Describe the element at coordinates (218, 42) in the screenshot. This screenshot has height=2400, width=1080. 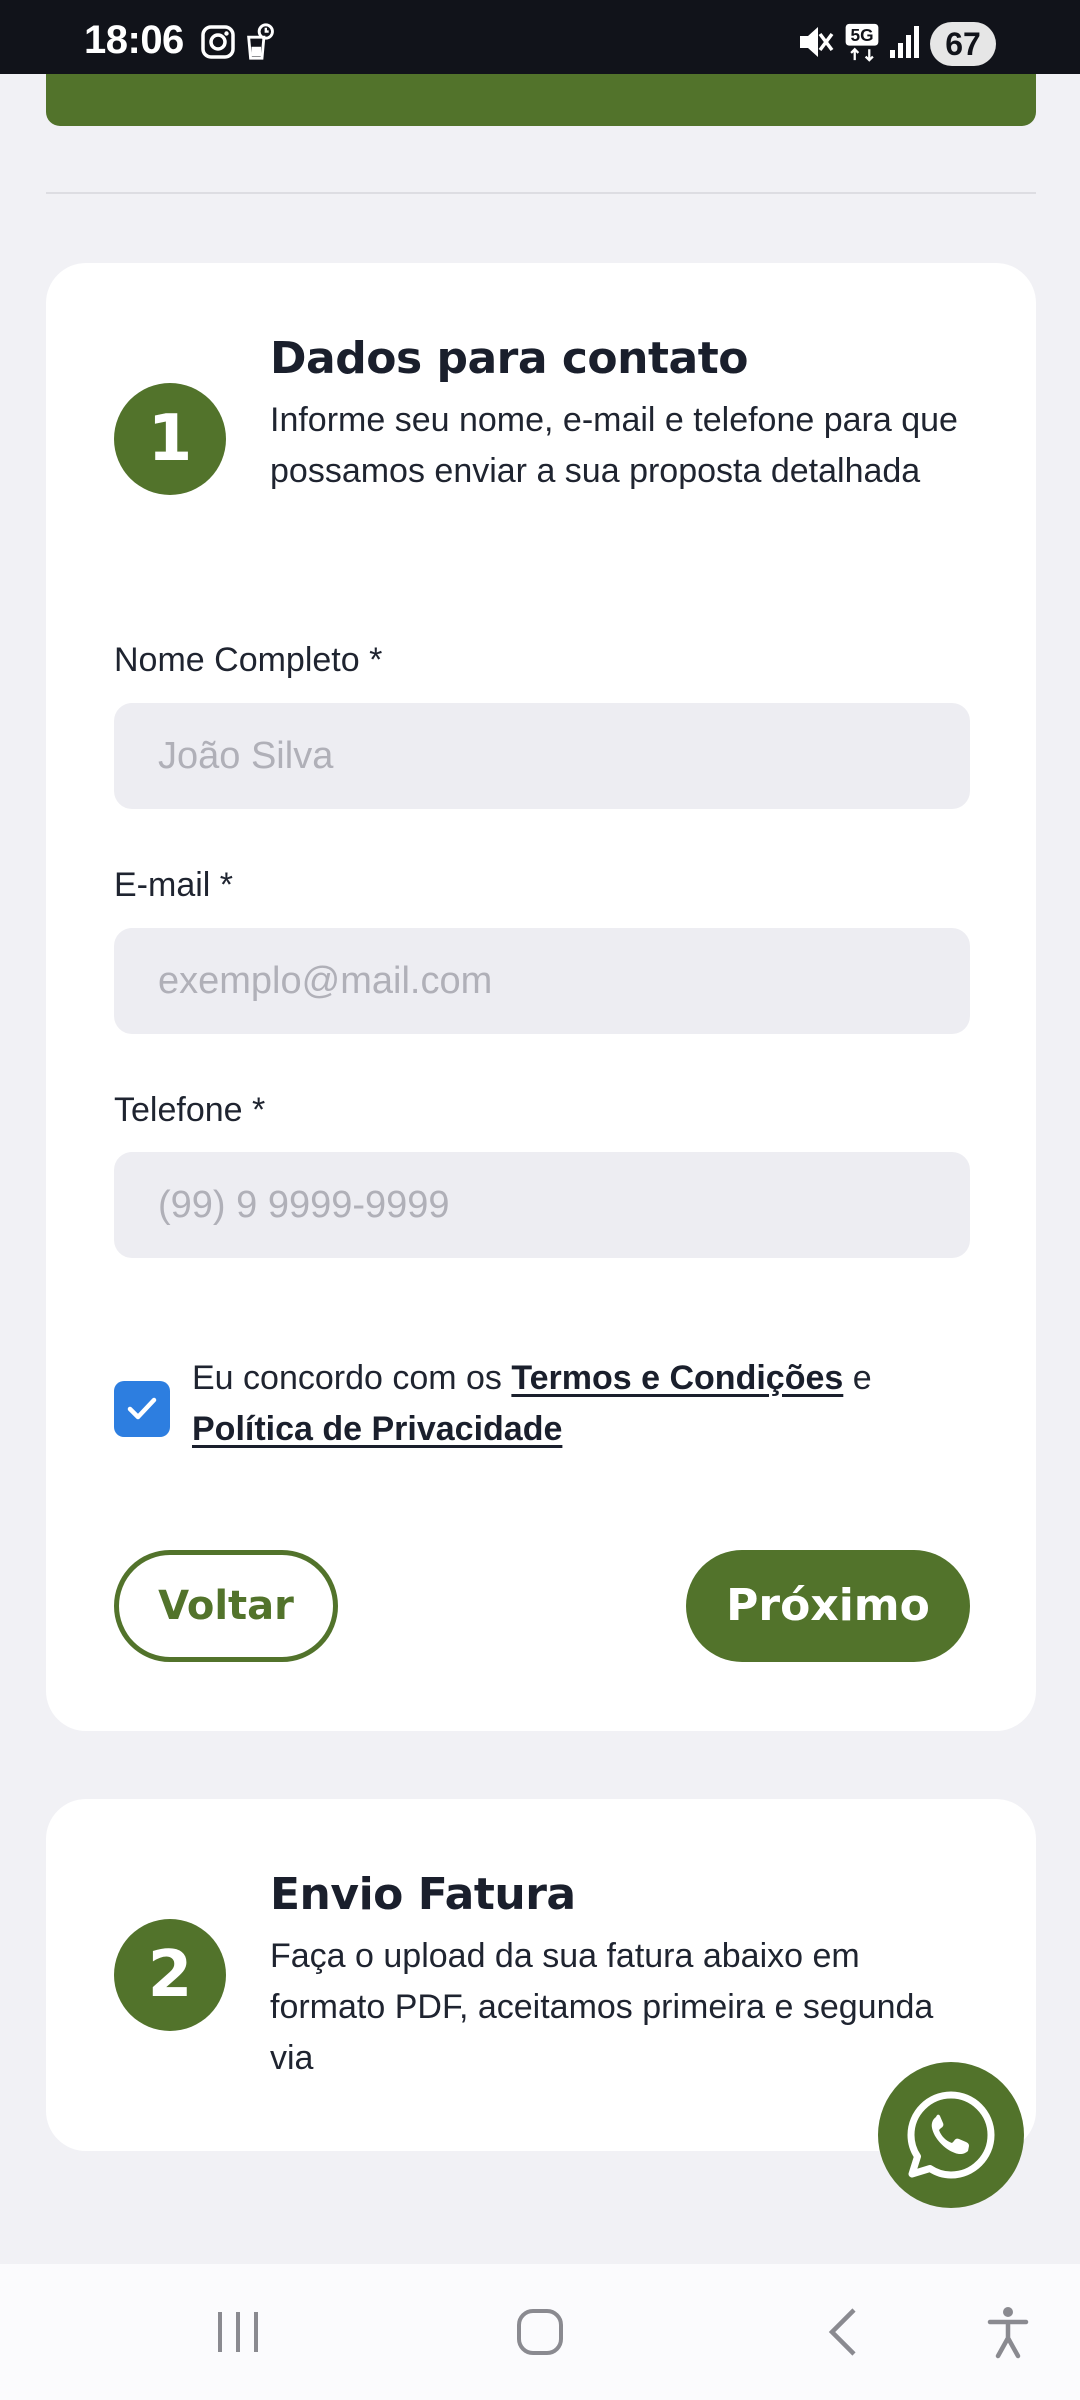
I see `instagram-icon` at that location.